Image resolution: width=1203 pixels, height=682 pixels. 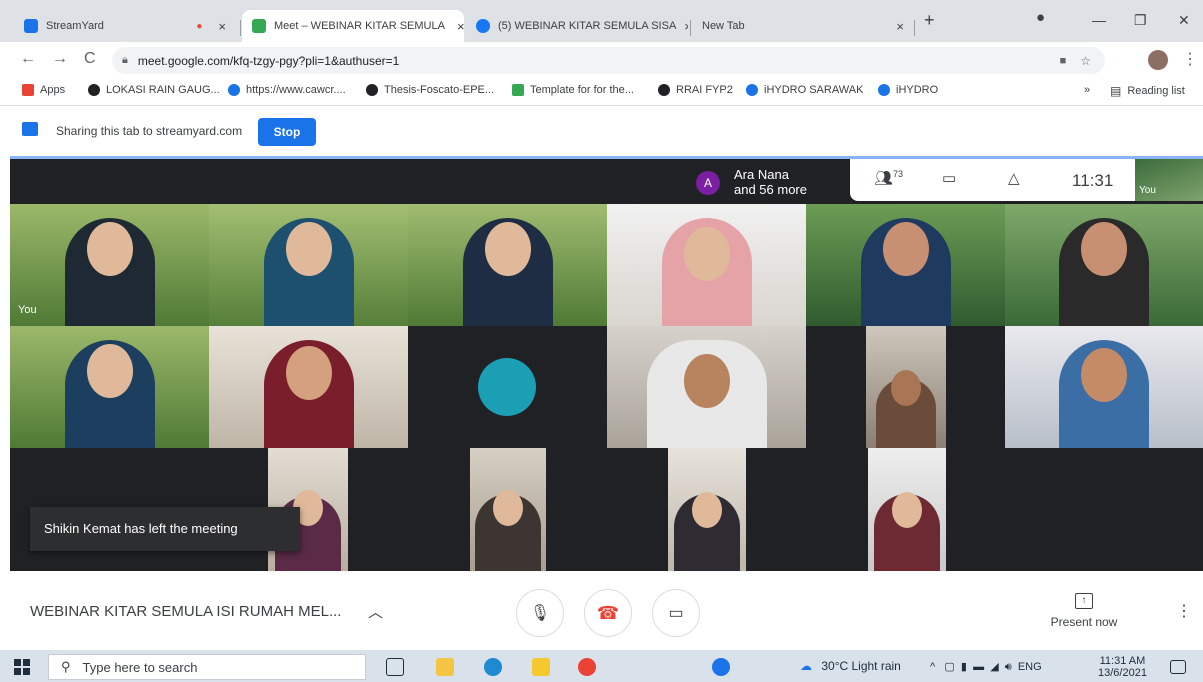 I want to click on tray-battery-icon: ▮, so click(x=964, y=667).